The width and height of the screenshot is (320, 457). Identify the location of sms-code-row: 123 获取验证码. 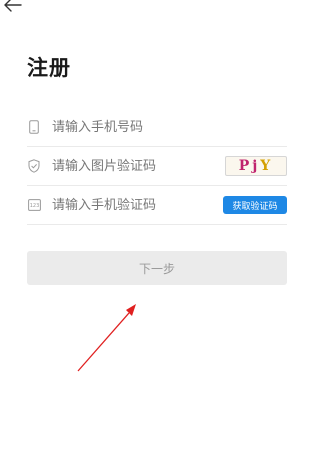
(157, 205).